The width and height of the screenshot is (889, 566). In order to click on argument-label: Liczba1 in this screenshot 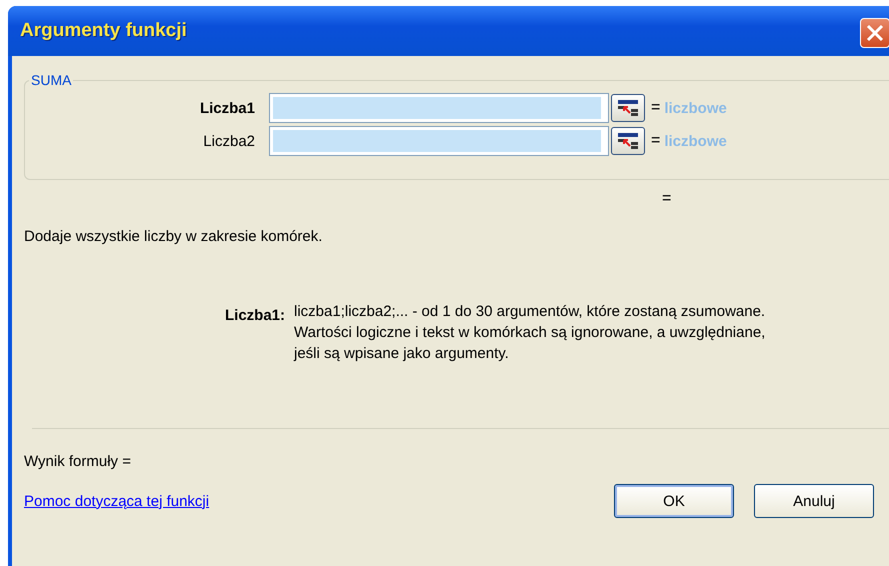, I will do `click(227, 108)`.